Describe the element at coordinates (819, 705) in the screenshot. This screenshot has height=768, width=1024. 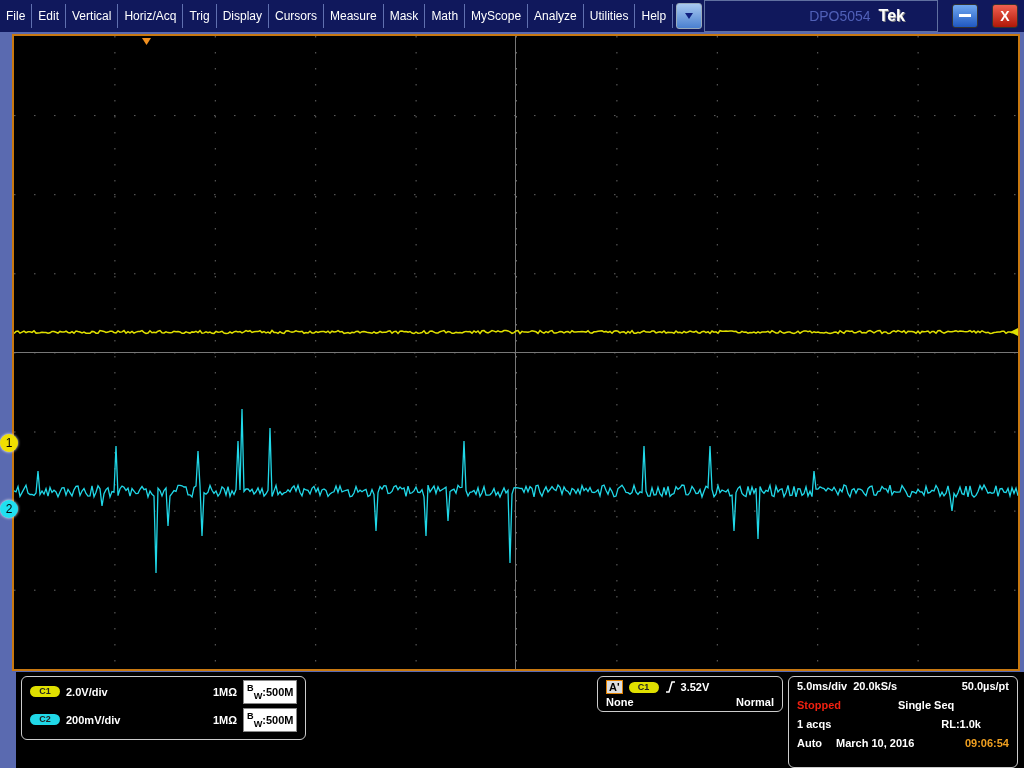
I see `run-state: Stopped` at that location.